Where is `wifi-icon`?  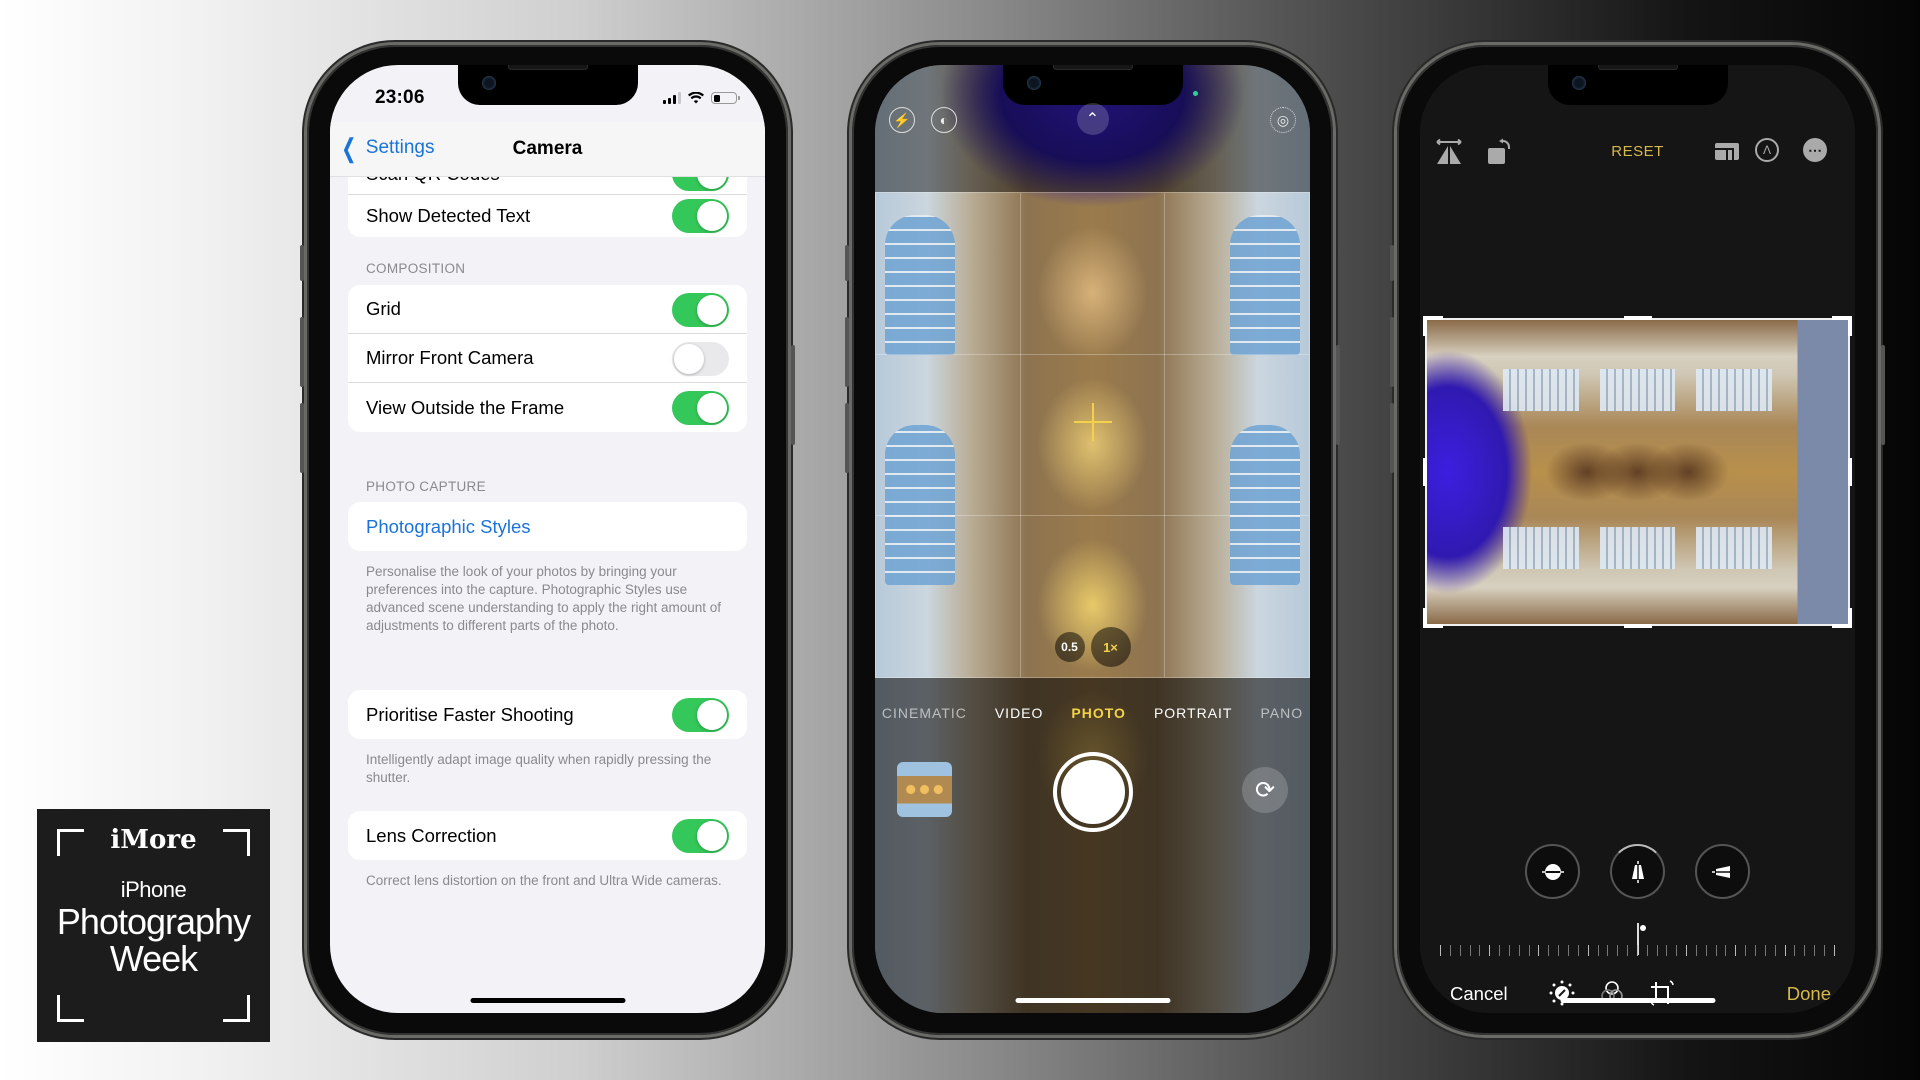 wifi-icon is located at coordinates (696, 98).